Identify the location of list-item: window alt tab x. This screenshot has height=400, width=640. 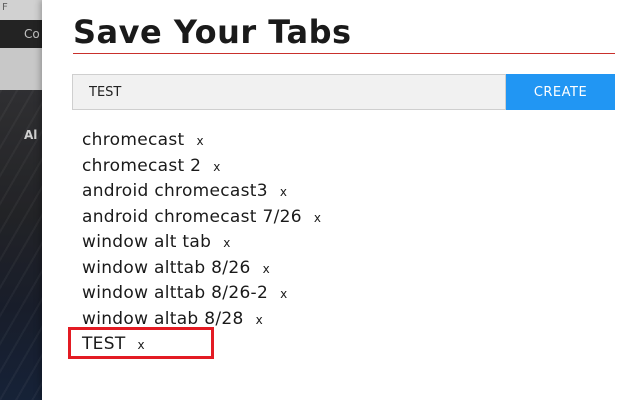
(201, 243).